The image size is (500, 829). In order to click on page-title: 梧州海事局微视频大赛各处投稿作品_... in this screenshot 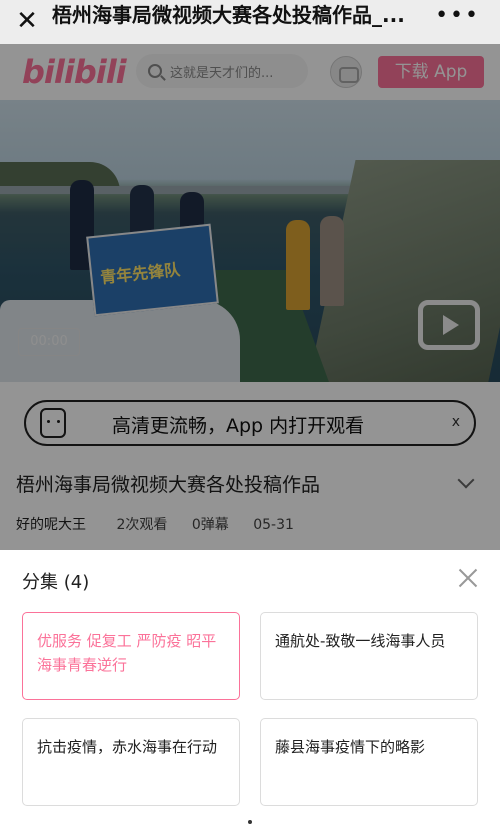, I will do `click(228, 15)`.